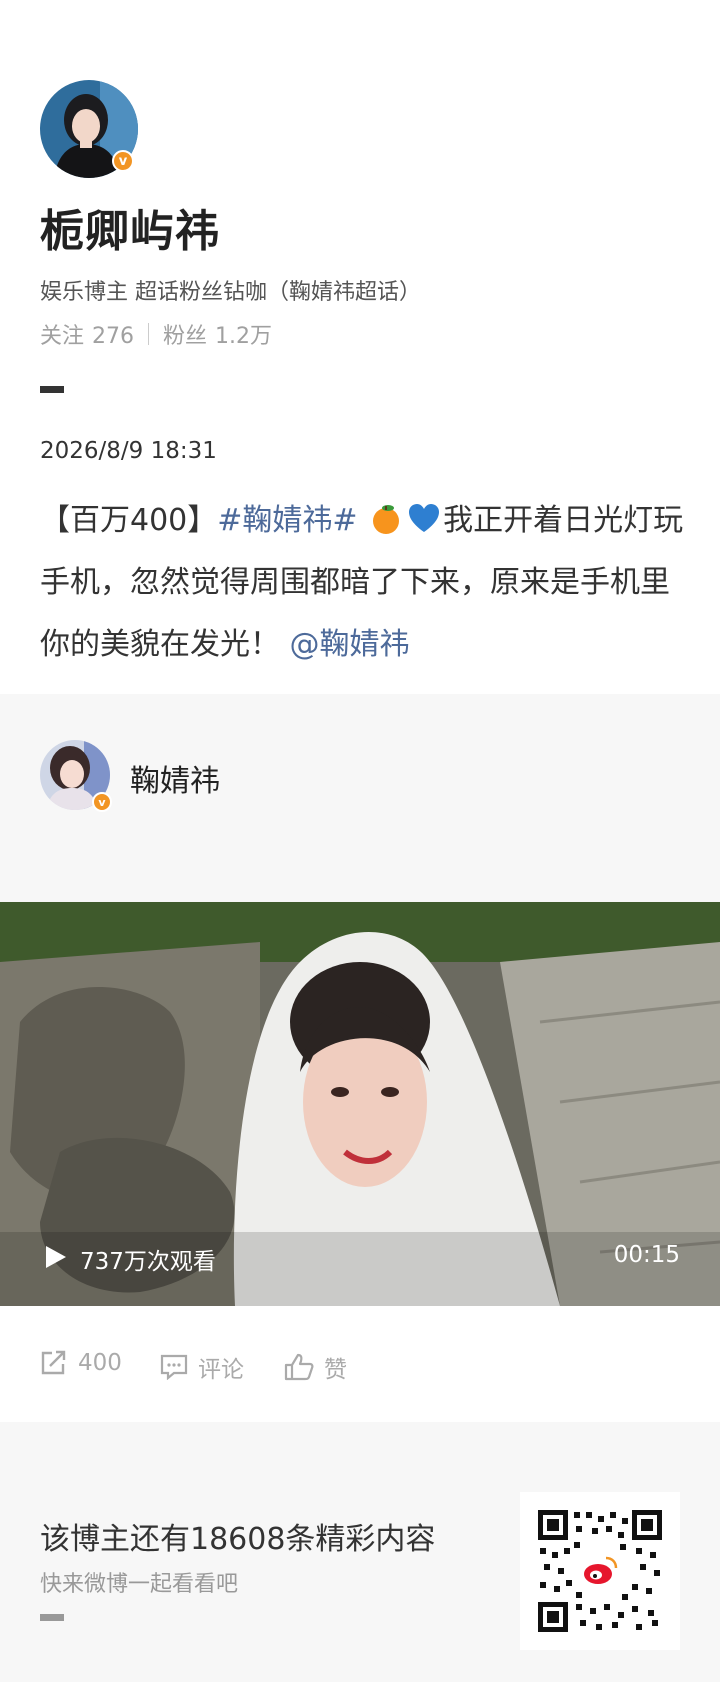  Describe the element at coordinates (315, 1367) in the screenshot. I see `like-button: 赞` at that location.